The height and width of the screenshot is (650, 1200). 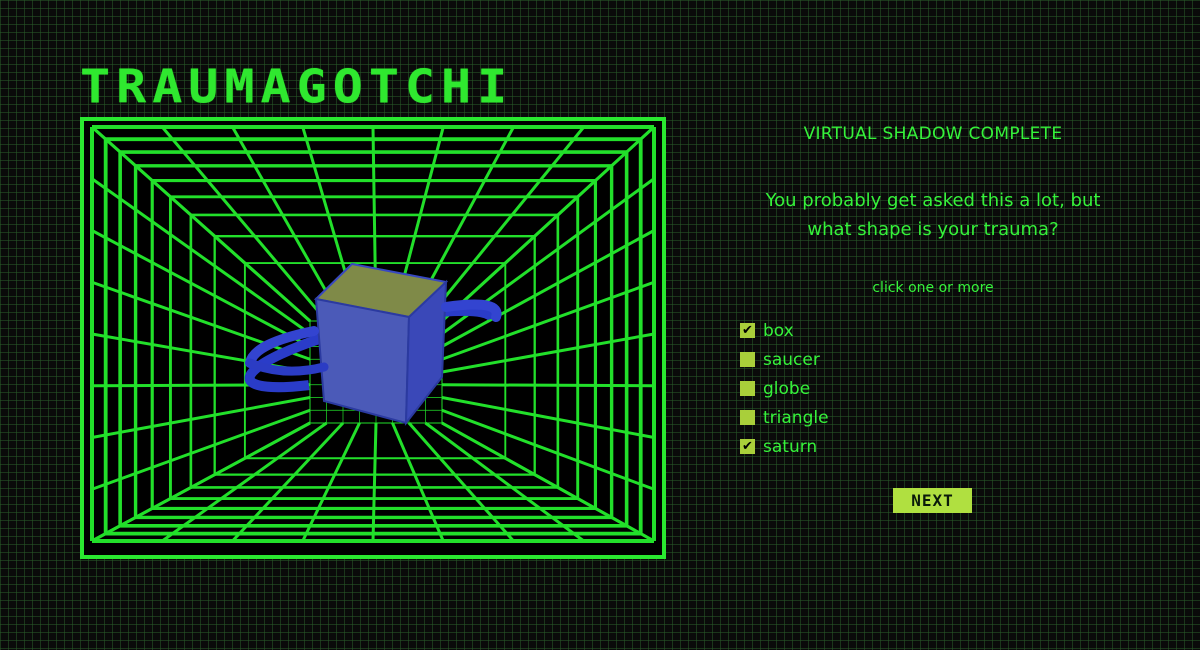 I want to click on checkbox-saucer, so click(x=747, y=359).